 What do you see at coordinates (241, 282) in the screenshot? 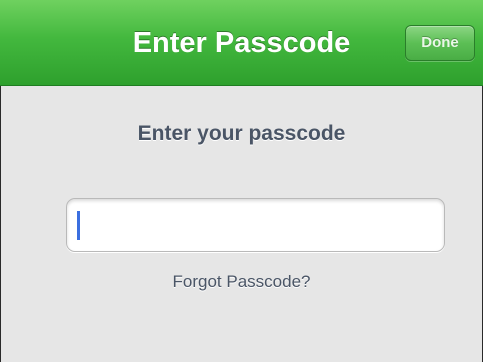
I see `forgot-passcode-link: Forgot Passcode?` at bounding box center [241, 282].